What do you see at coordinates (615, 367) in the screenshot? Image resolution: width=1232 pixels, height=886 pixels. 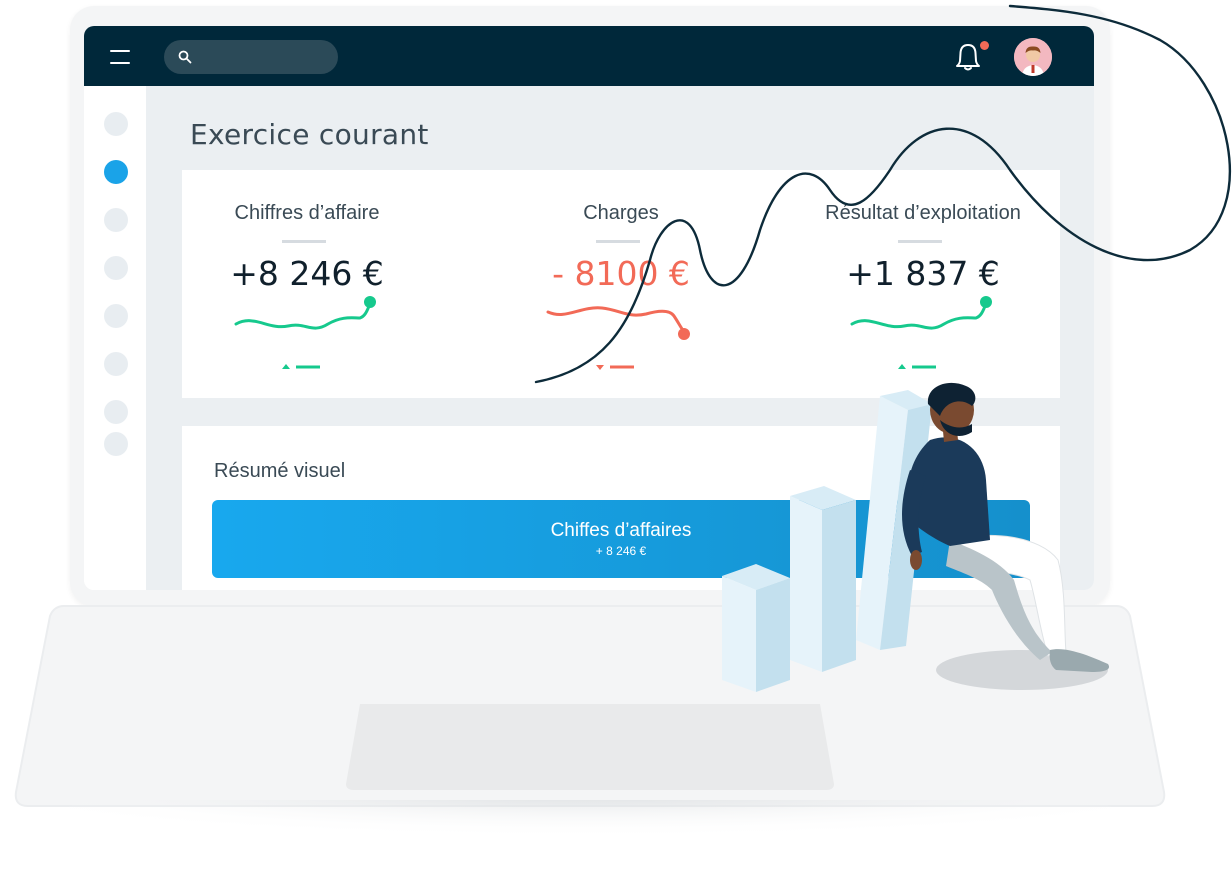 I see `trend-down-icon` at bounding box center [615, 367].